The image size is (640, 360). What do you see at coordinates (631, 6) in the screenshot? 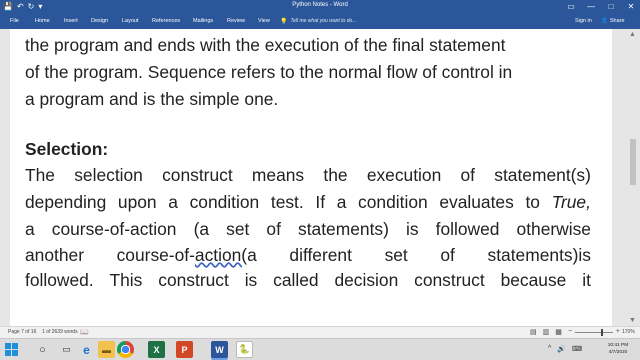
I see `close-button: ✕` at bounding box center [631, 6].